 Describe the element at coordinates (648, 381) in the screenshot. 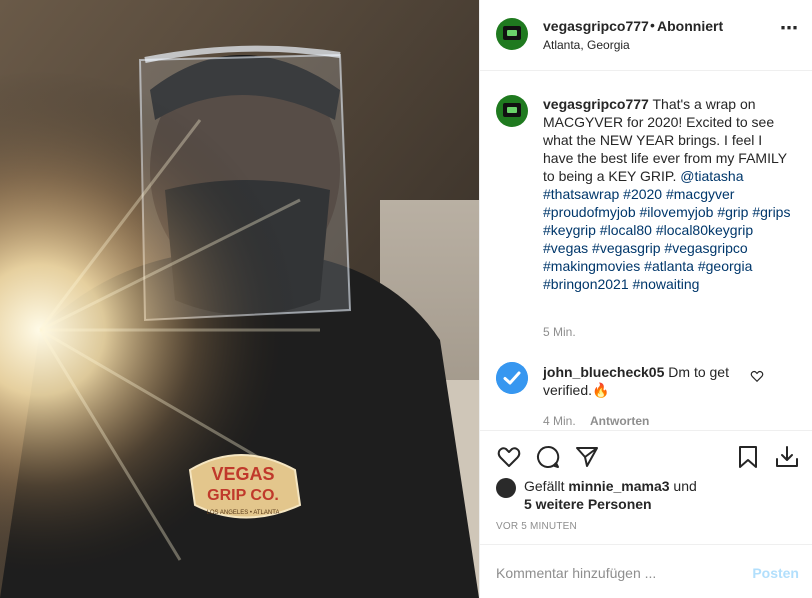

I see `comment-text: john_bluecheck05 Dm to get verified.🔥` at that location.